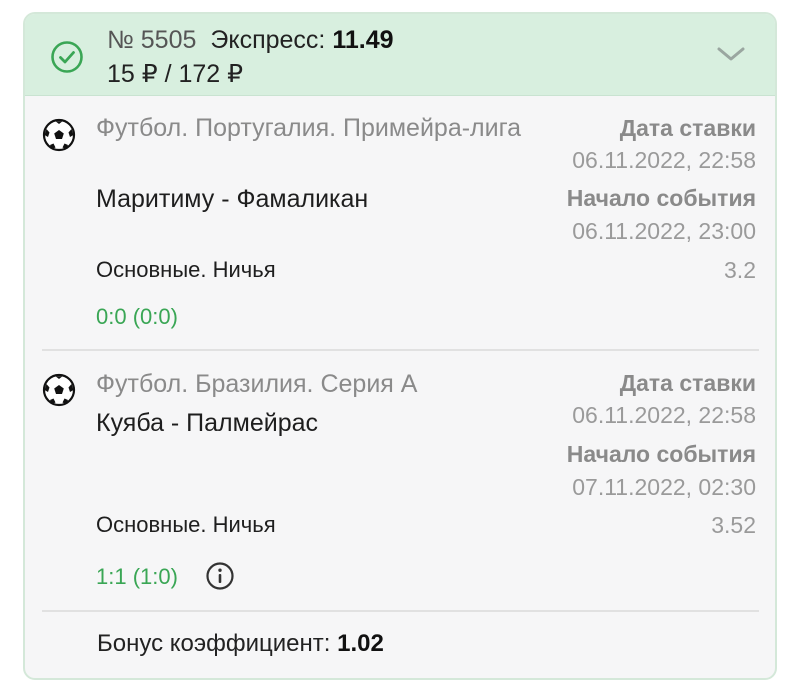  What do you see at coordinates (207, 423) in the screenshot?
I see `event-teams: Куяба - Палмейрас` at bounding box center [207, 423].